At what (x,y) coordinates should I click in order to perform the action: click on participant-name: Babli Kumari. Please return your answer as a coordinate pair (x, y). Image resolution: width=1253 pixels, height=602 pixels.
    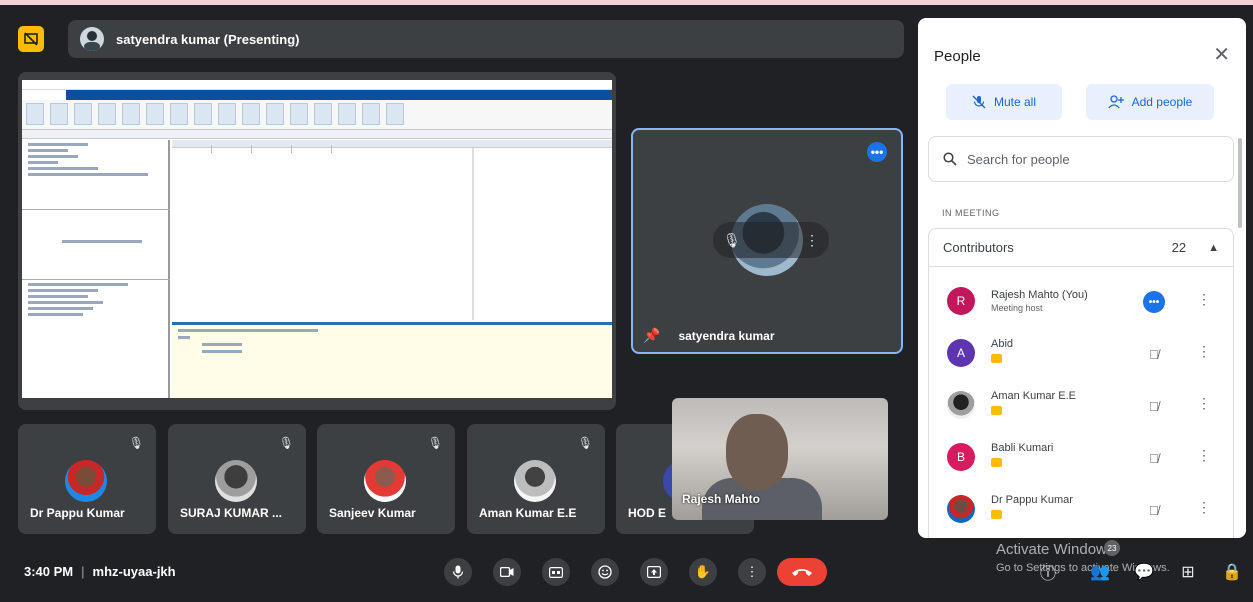
    Looking at the image, I should click on (1022, 448).